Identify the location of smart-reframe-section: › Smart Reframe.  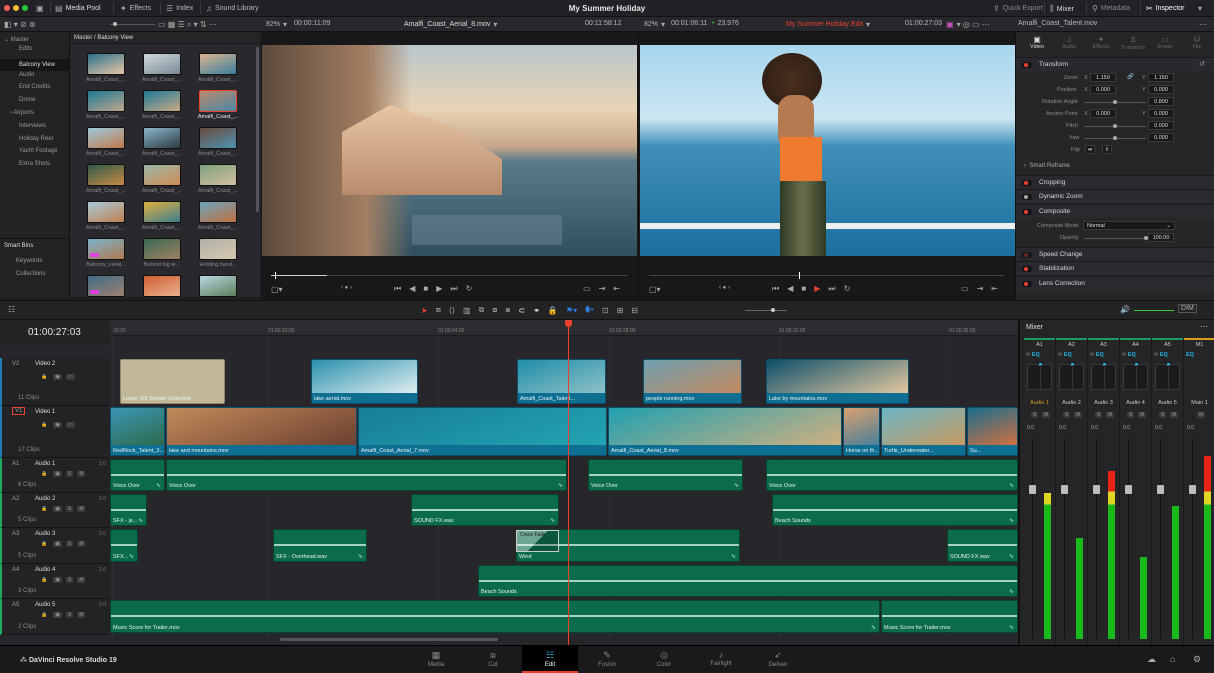
(1047, 166).